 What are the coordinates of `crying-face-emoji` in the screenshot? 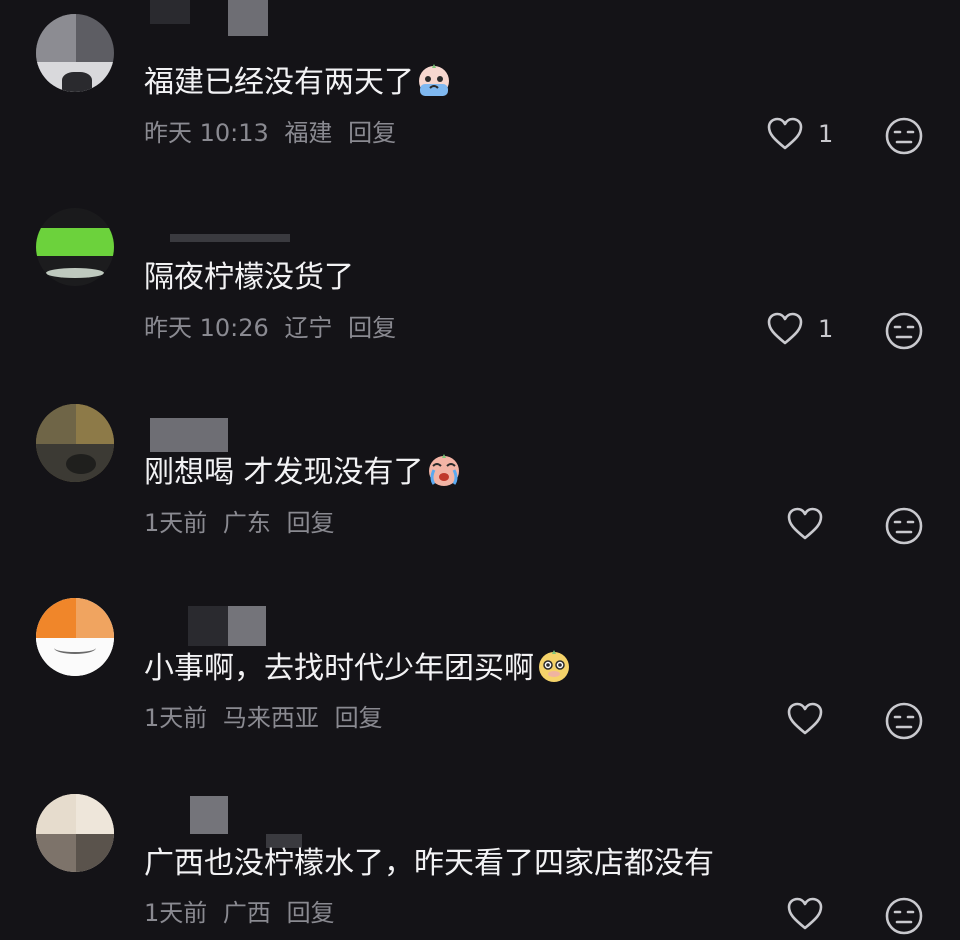 It's located at (434, 80).